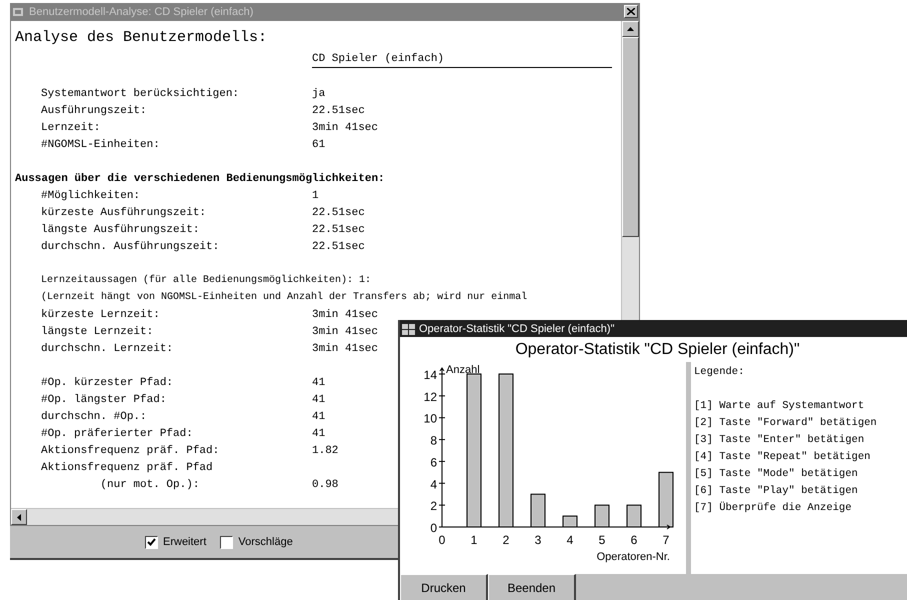 Image resolution: width=907 pixels, height=600 pixels. Describe the element at coordinates (430, 419) in the screenshot. I see `tick-label: 10` at that location.